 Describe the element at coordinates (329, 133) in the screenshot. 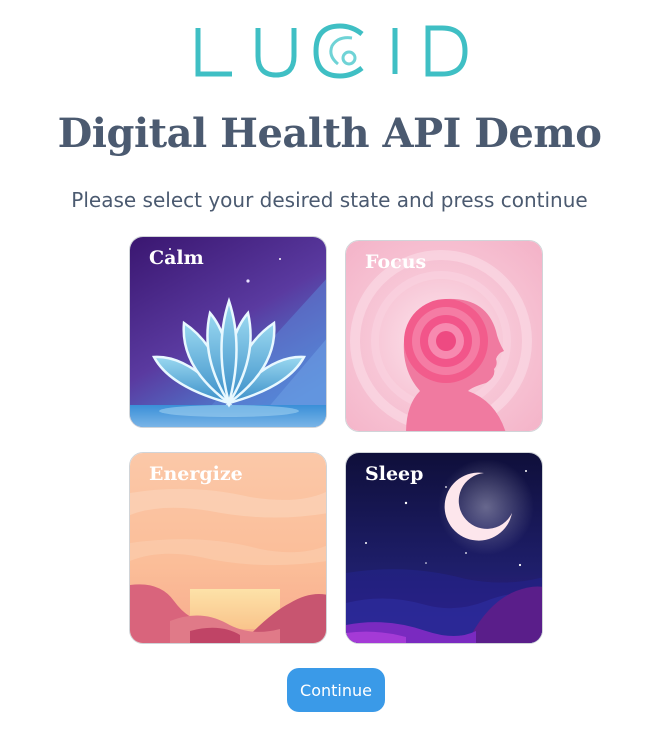

I see `page-title: Digital Health API Demo` at that location.